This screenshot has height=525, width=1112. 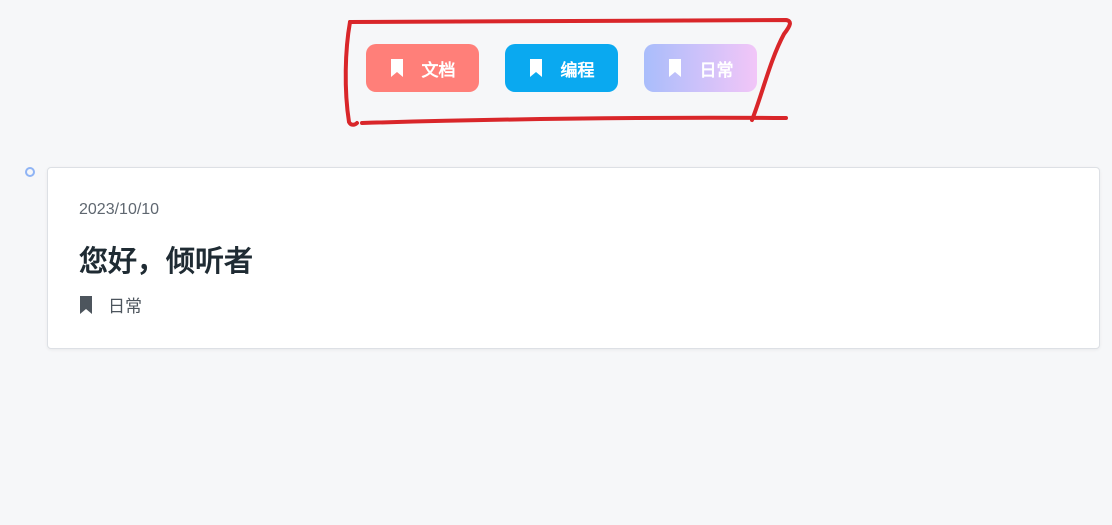 I want to click on timeline-dot, so click(x=30, y=172).